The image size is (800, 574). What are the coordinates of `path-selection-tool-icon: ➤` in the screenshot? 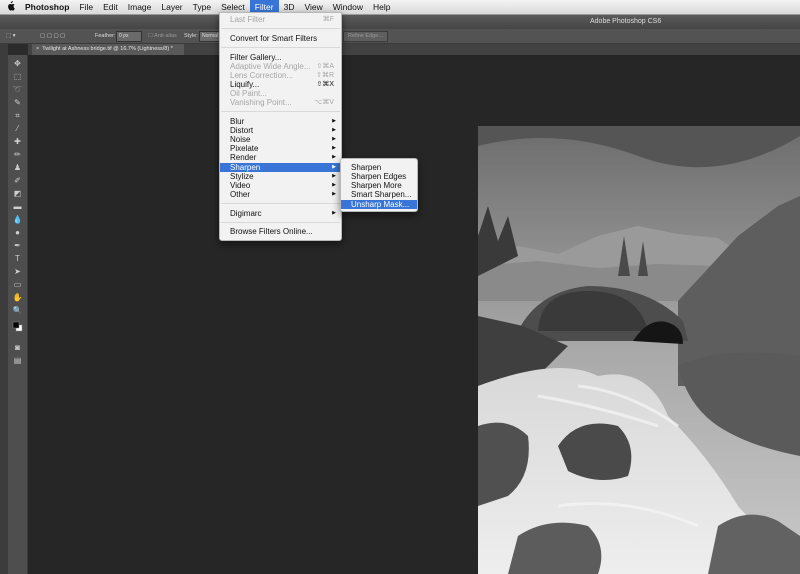 It's located at (17, 271).